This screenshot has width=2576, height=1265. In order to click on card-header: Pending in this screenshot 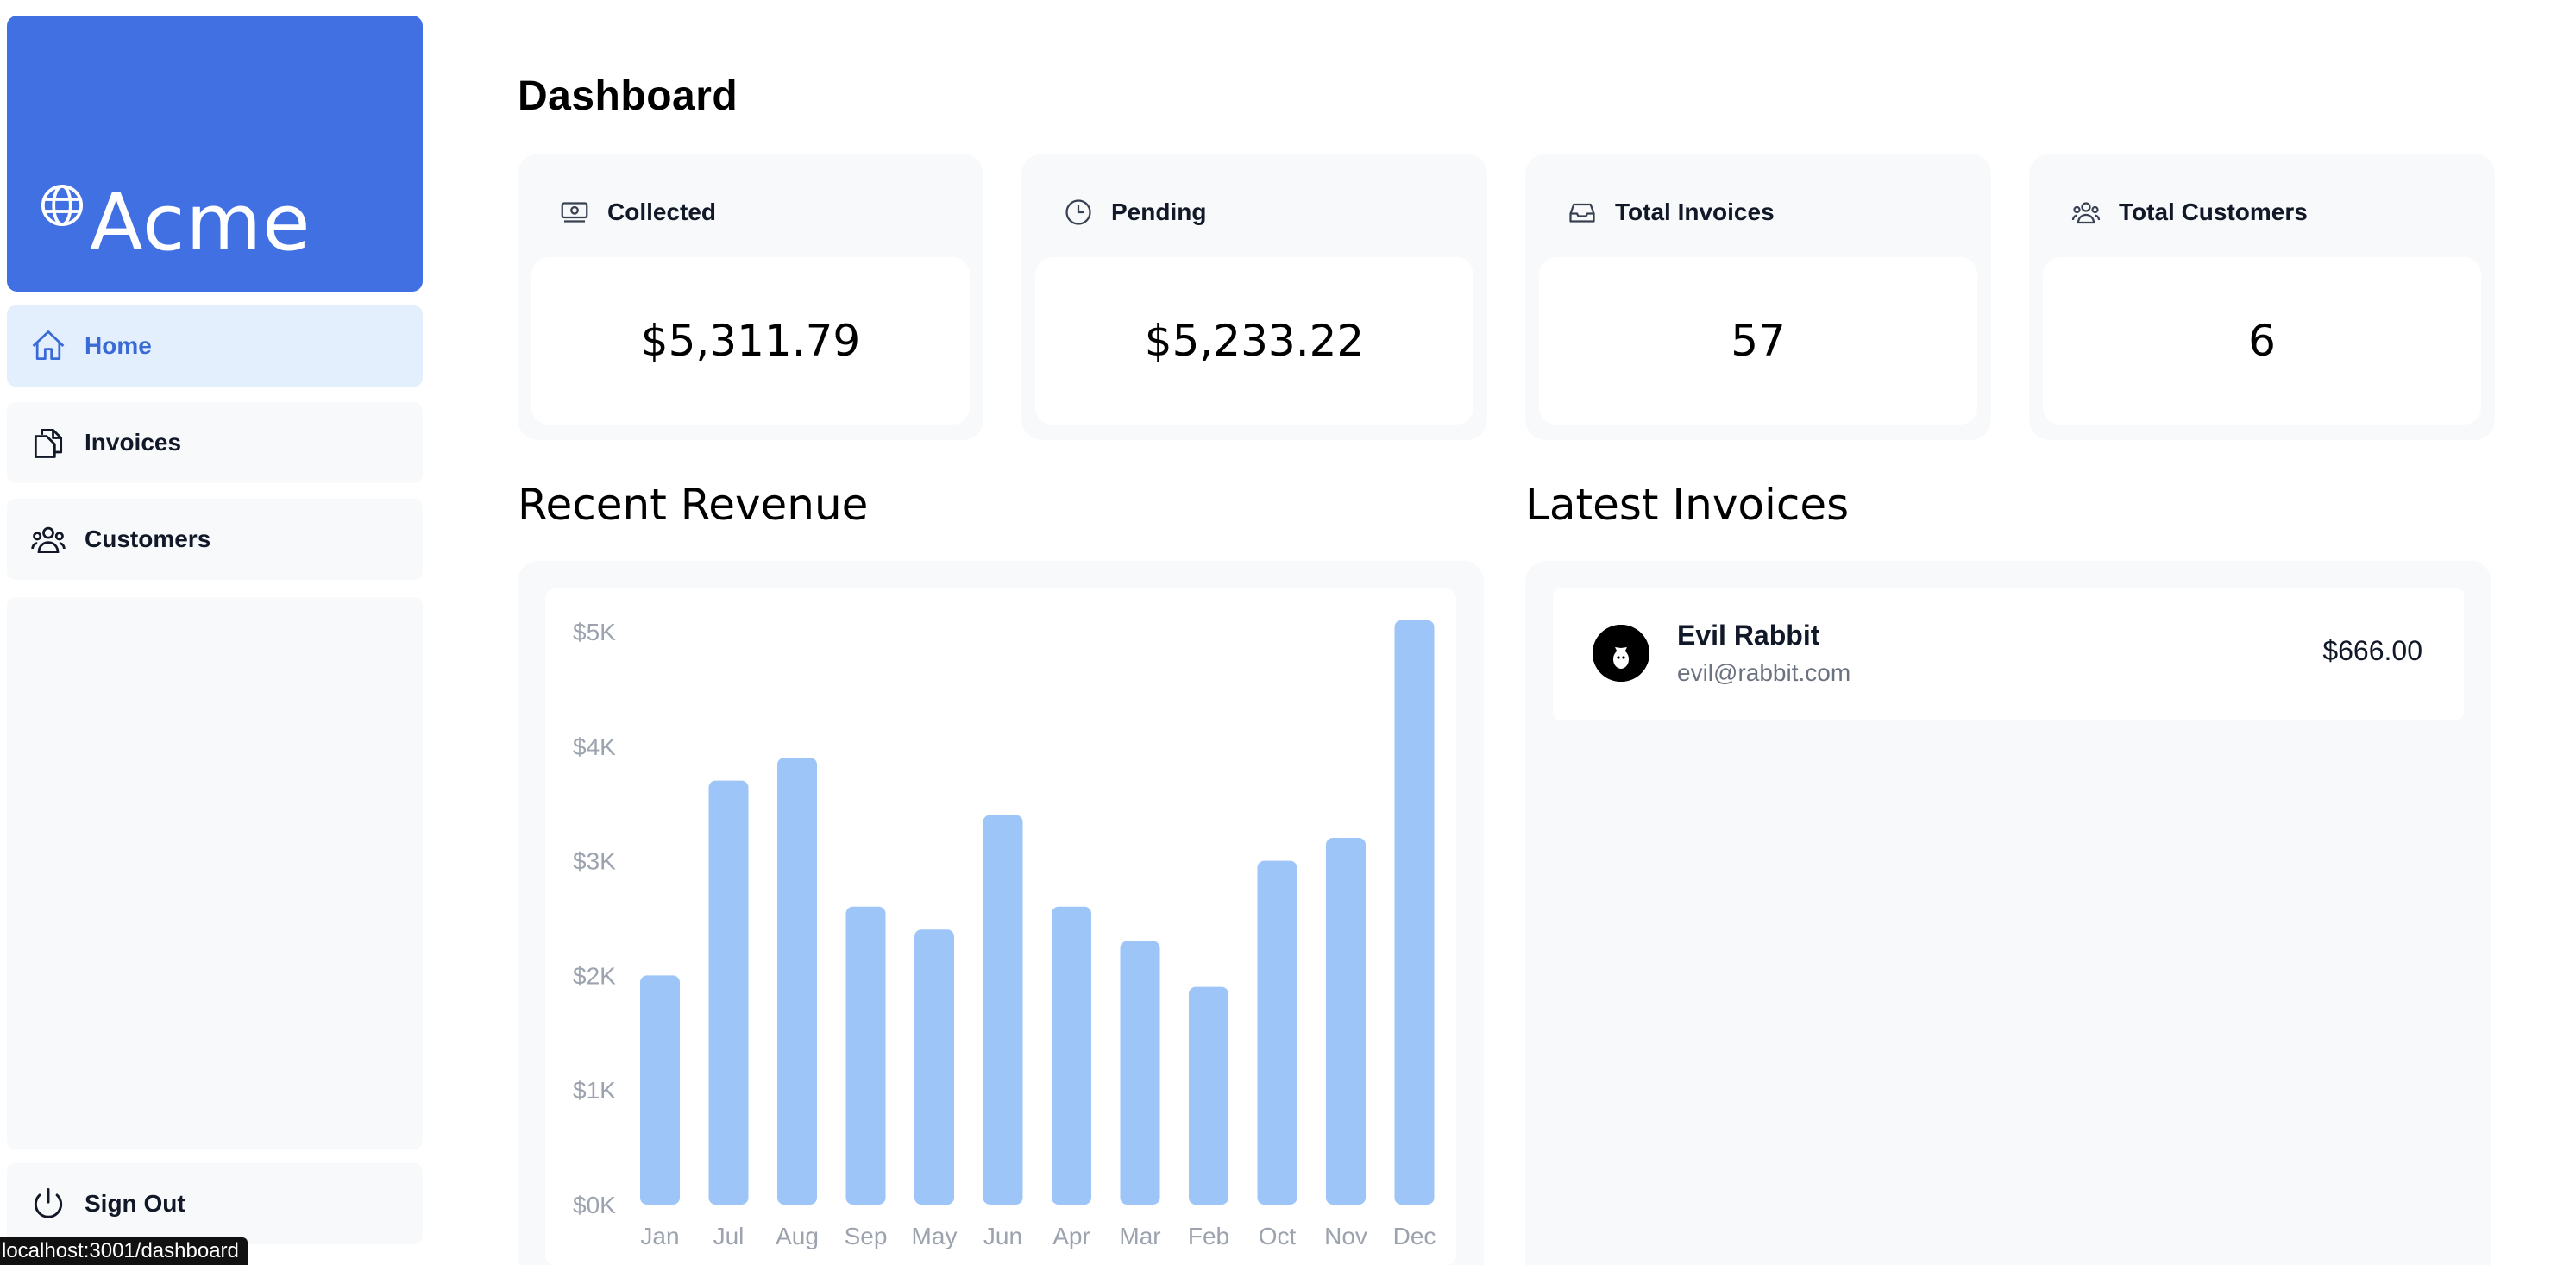, I will do `click(1134, 212)`.